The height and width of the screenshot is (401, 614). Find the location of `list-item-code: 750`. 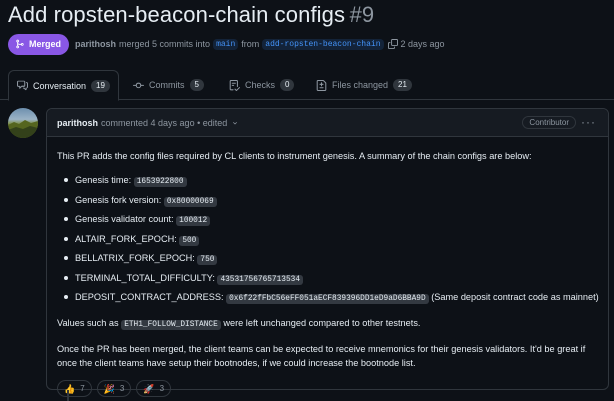

list-item-code: 750 is located at coordinates (207, 260).